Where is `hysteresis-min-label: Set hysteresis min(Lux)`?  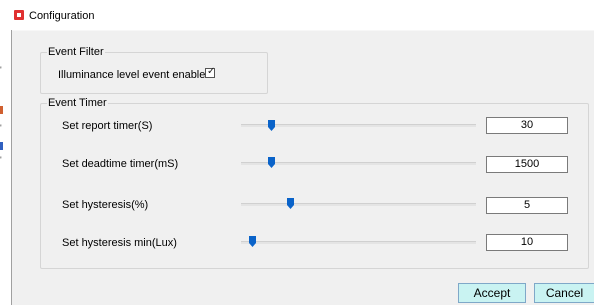
hysteresis-min-label: Set hysteresis min(Lux) is located at coordinates (119, 243).